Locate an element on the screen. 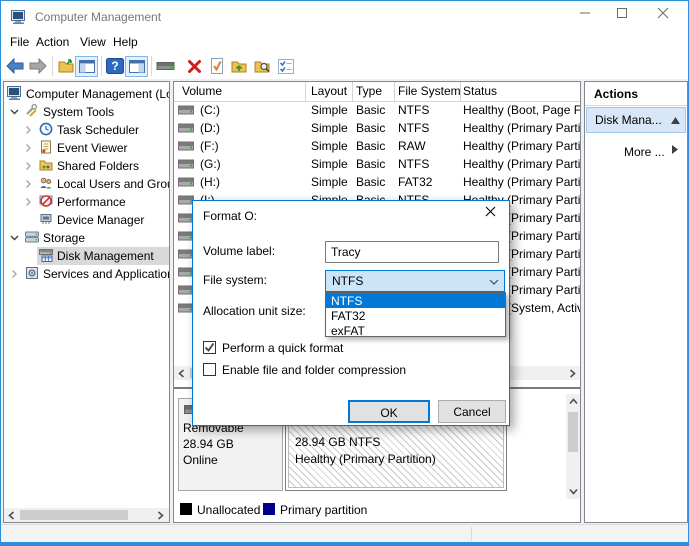 The height and width of the screenshot is (546, 689). dropdown-option-exfat: exFAT is located at coordinates (415, 330).